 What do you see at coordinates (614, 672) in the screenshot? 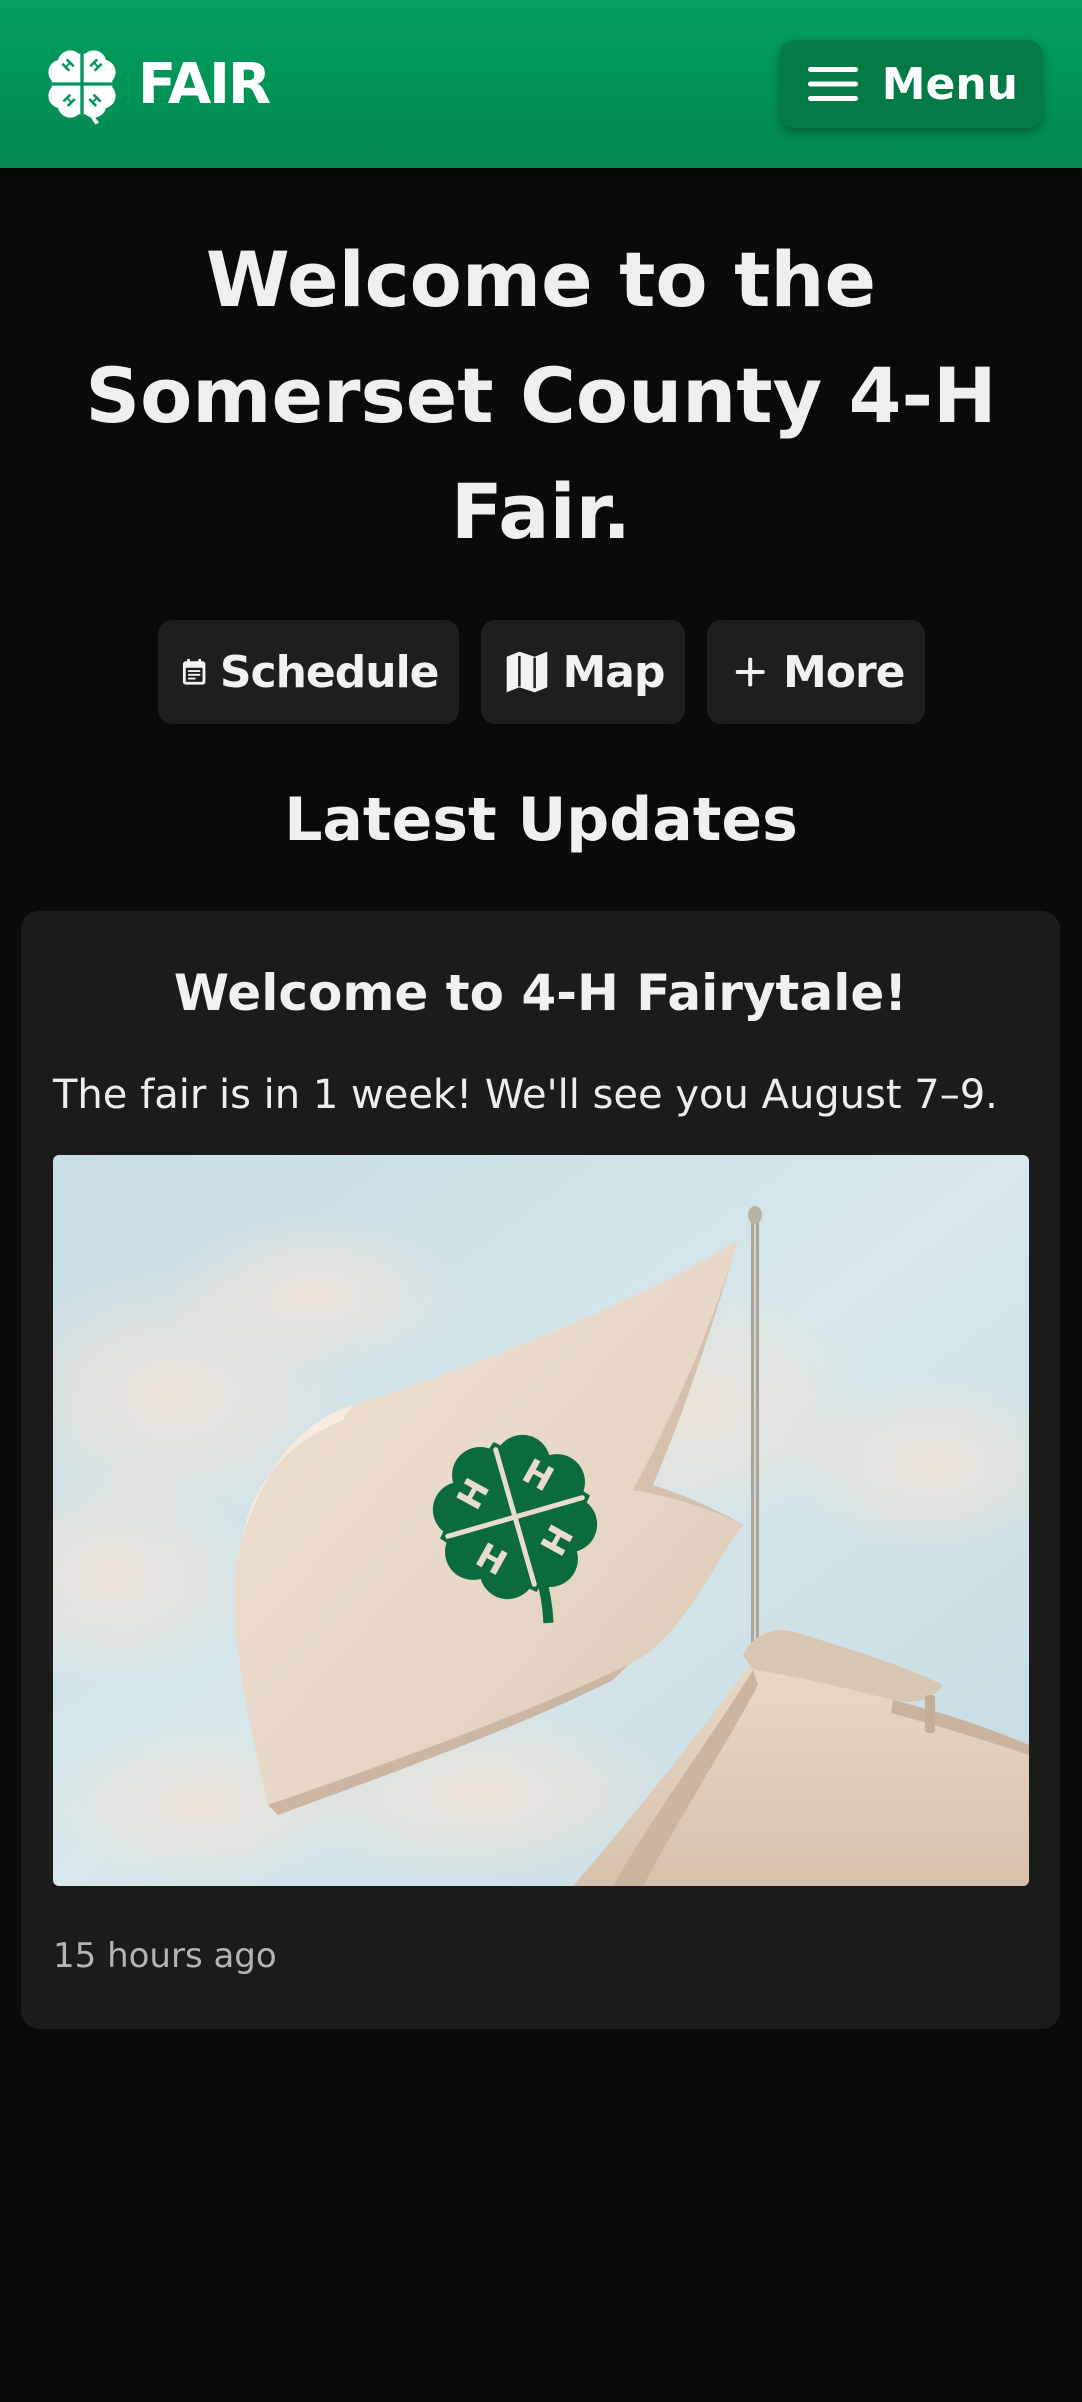
I see `map-label: Map` at bounding box center [614, 672].